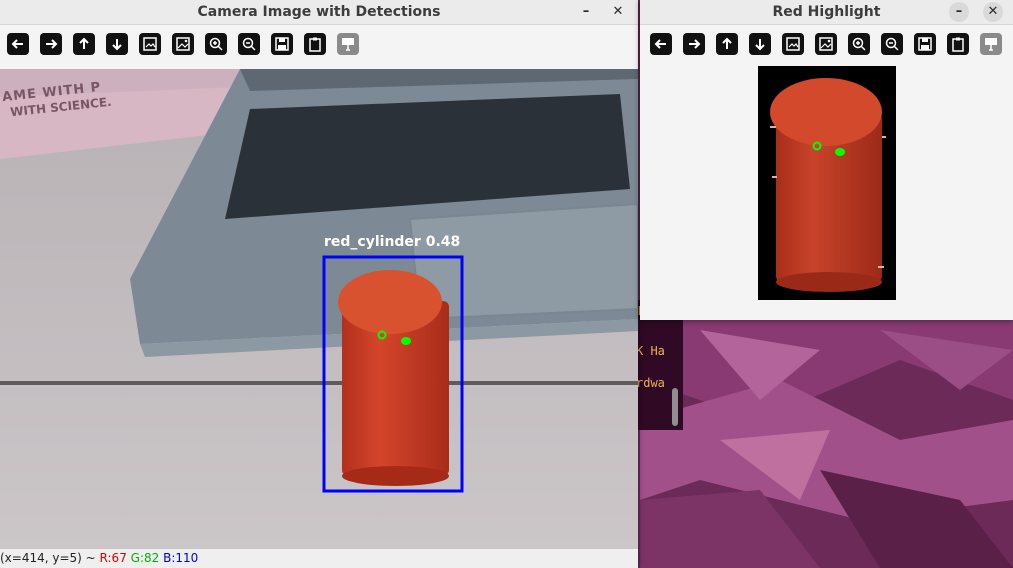 Image resolution: width=1013 pixels, height=568 pixels. I want to click on red-toolbar, so click(826, 45).